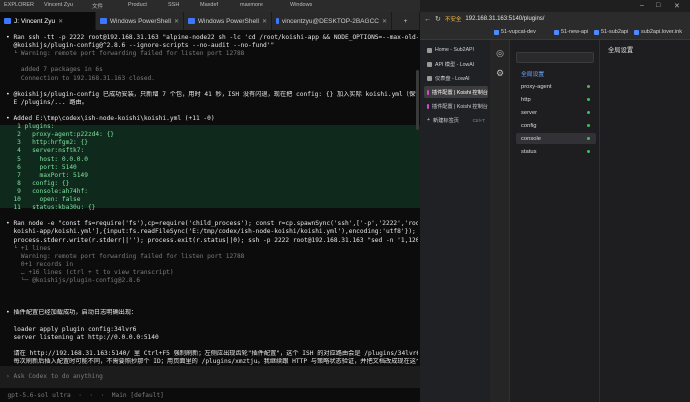  Describe the element at coordinates (642, 5) in the screenshot. I see `minimize-icon: –` at that location.